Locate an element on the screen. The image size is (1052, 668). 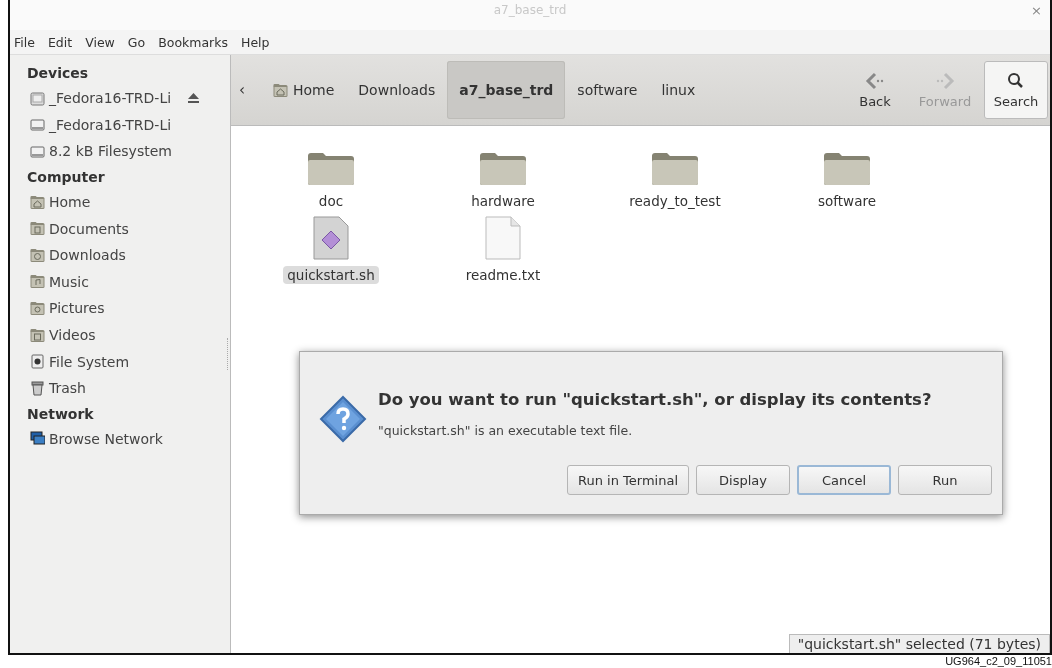
back-button: Back is located at coordinates (875, 90).